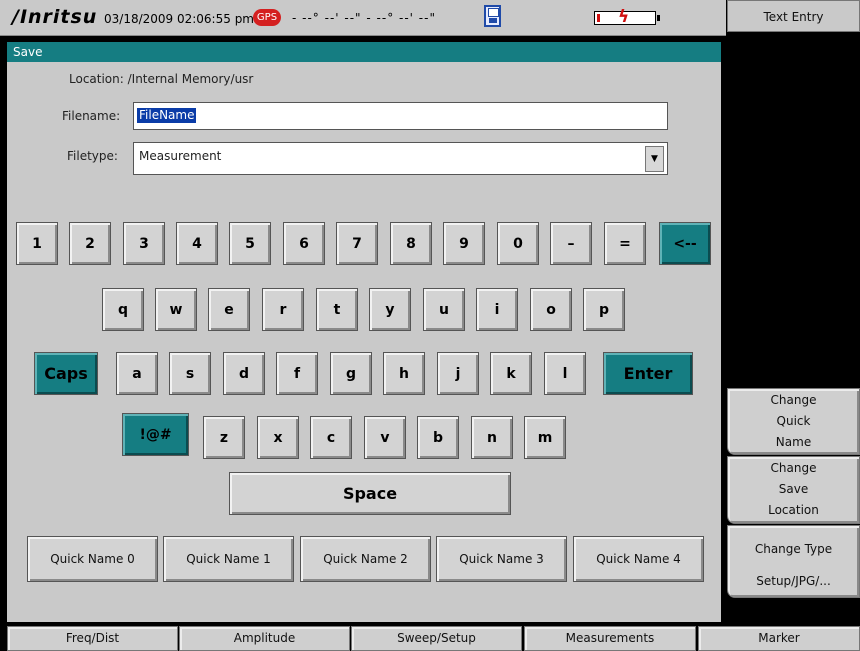 Image resolution: width=860 pixels, height=651 pixels. Describe the element at coordinates (180, 156) in the screenshot. I see `filetype-value: Measurement` at that location.